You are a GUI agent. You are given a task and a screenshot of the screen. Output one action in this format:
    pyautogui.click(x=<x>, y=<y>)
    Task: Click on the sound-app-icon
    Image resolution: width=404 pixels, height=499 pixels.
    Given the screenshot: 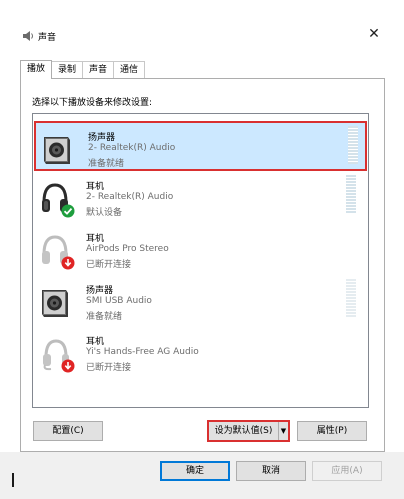 What is the action you would take?
    pyautogui.click(x=28, y=37)
    